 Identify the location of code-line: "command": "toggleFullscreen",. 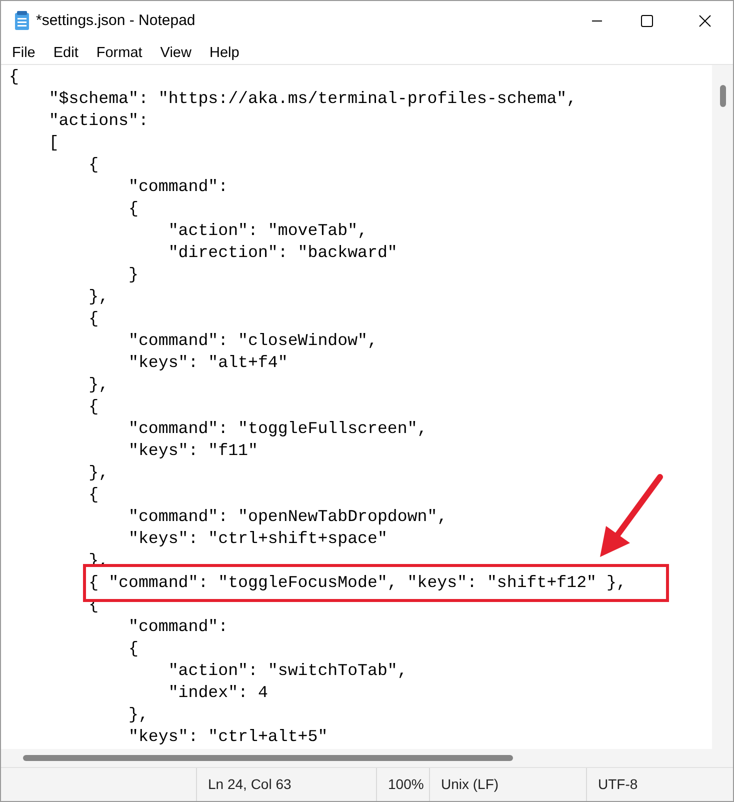
(277, 429).